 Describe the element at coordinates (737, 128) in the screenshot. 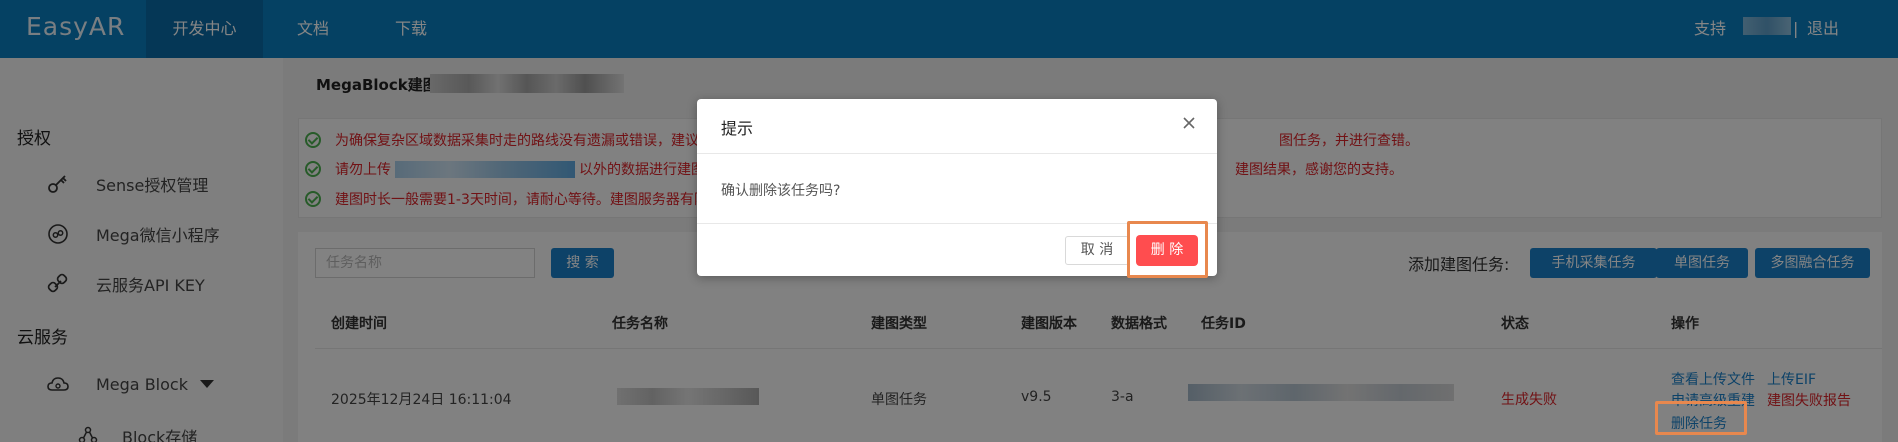

I see `dialog-title: 提示` at that location.